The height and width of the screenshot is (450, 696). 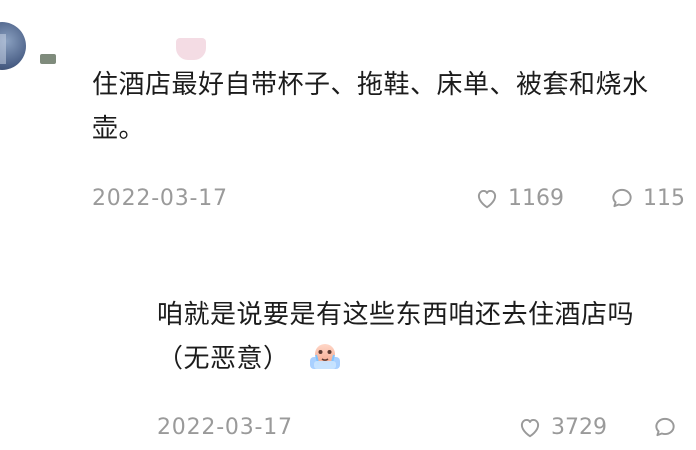 I want to click on comment-1-date: 2022-03-17, so click(x=160, y=198).